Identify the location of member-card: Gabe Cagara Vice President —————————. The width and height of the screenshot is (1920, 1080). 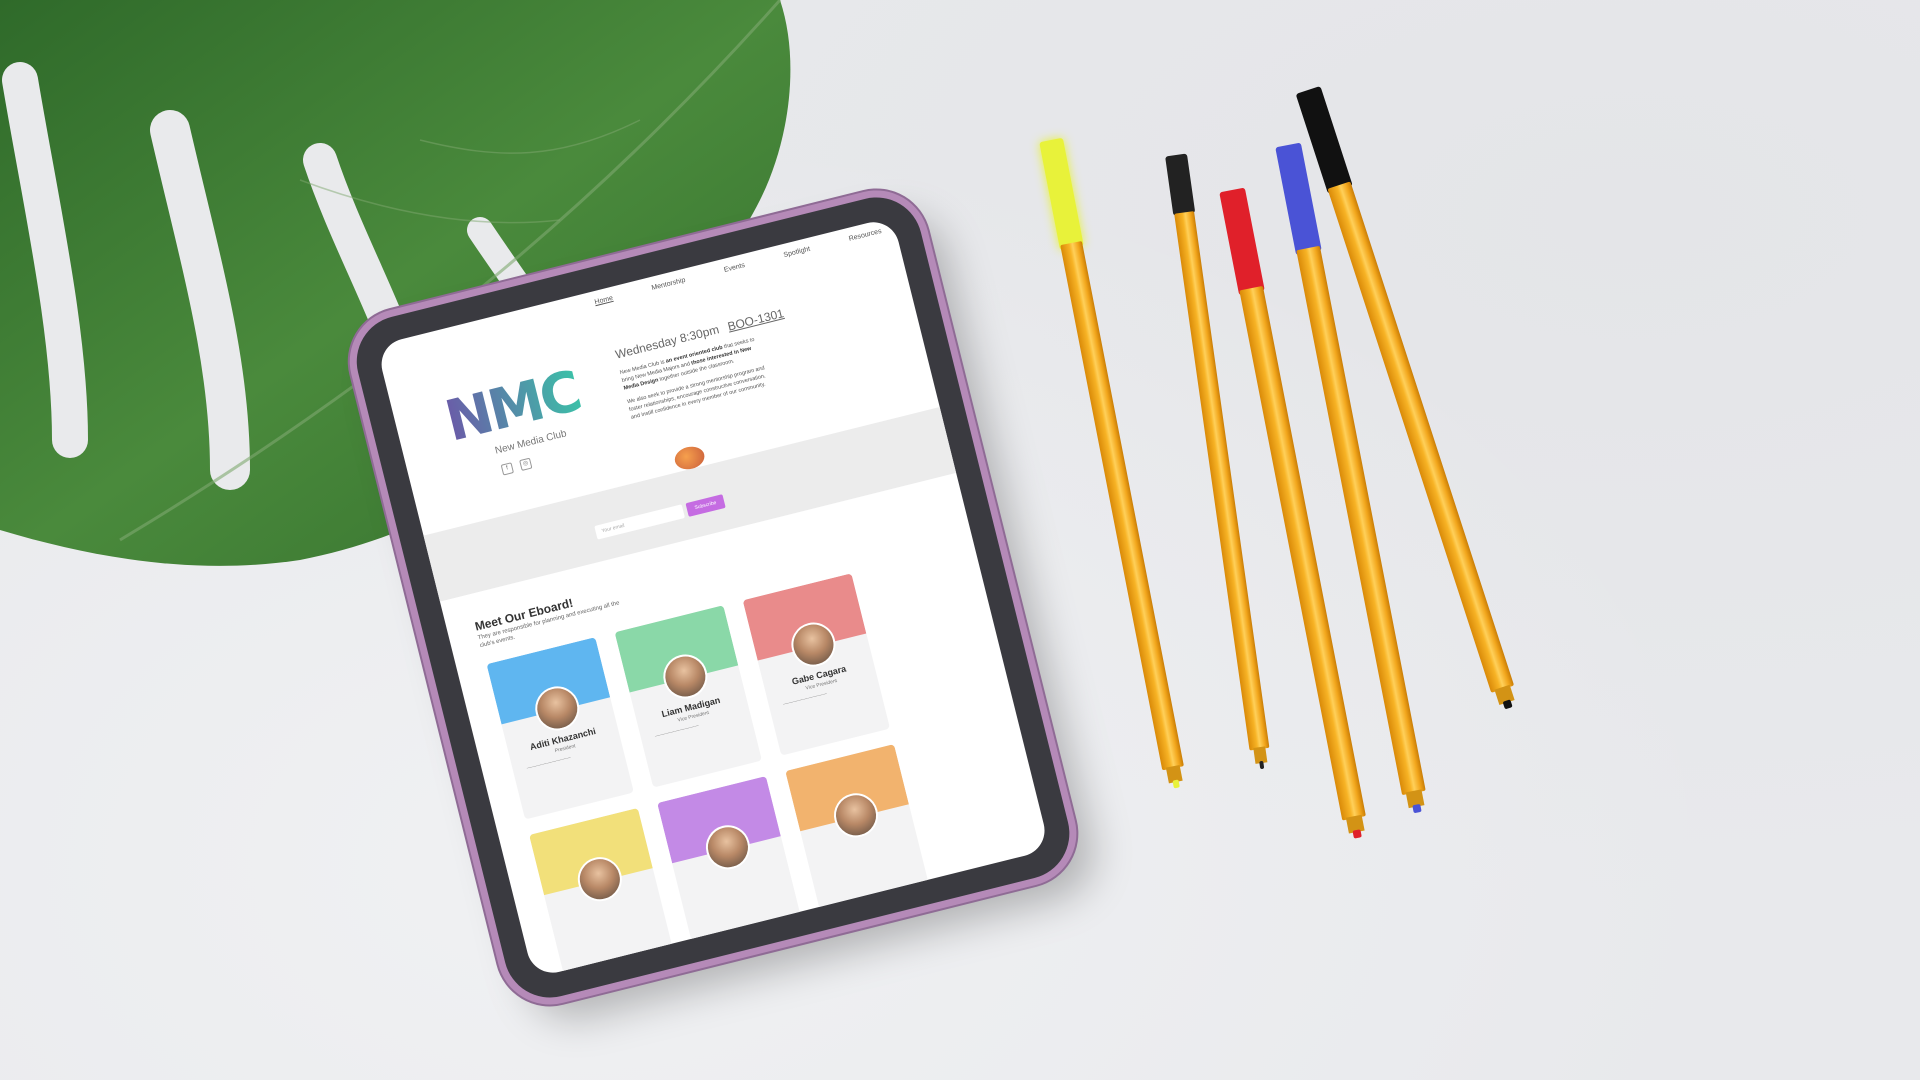
(816, 664).